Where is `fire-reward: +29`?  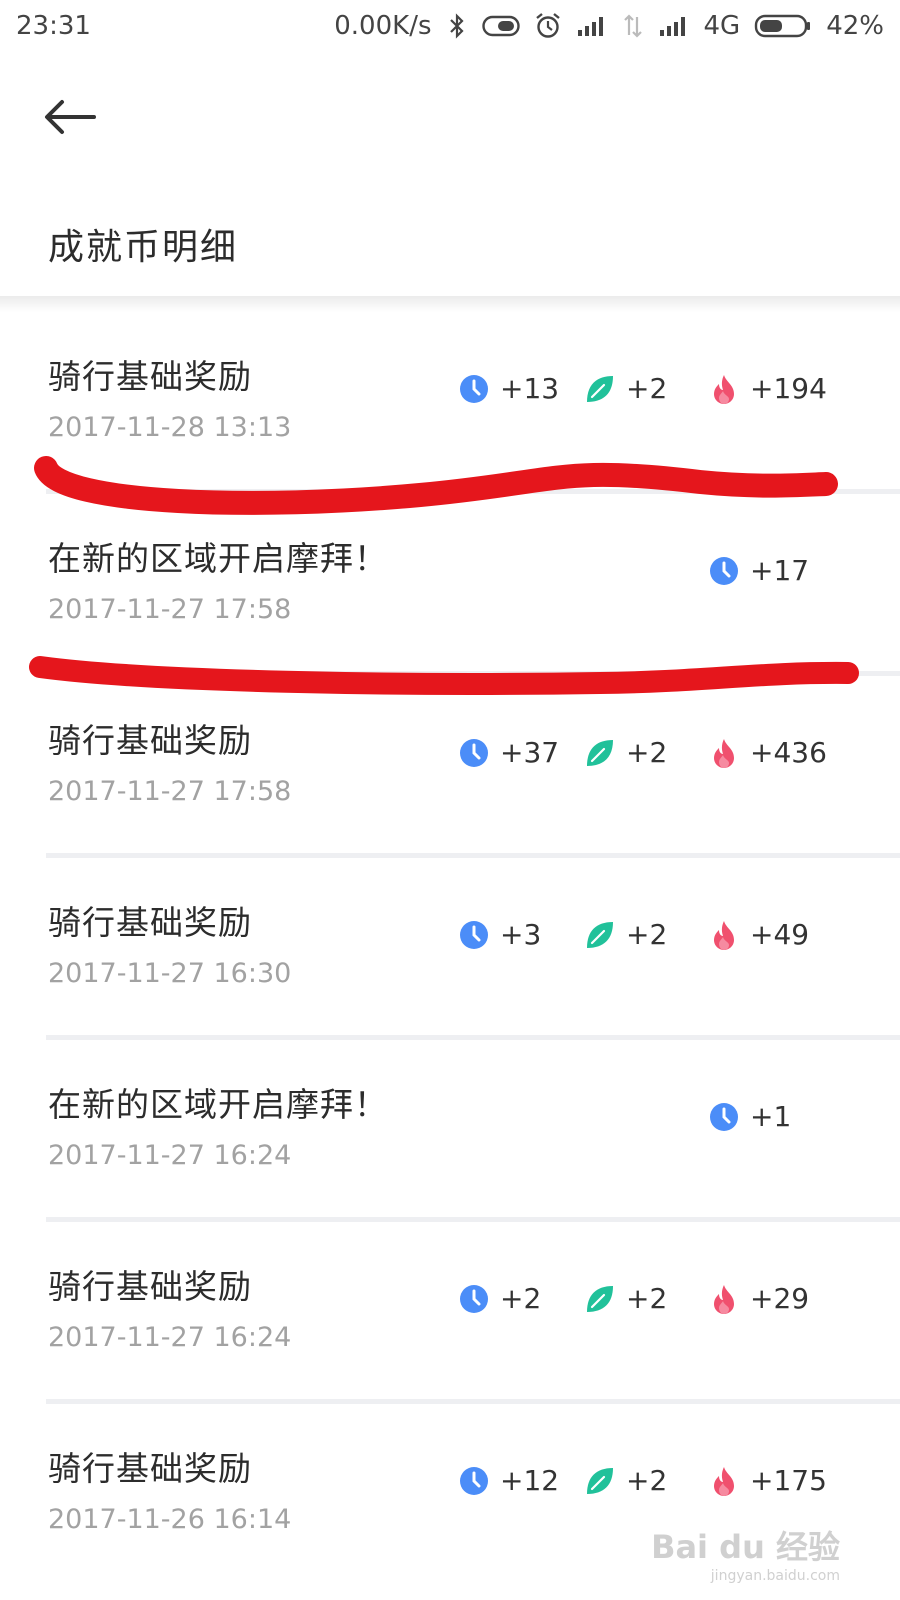 fire-reward: +29 is located at coordinates (758, 1298).